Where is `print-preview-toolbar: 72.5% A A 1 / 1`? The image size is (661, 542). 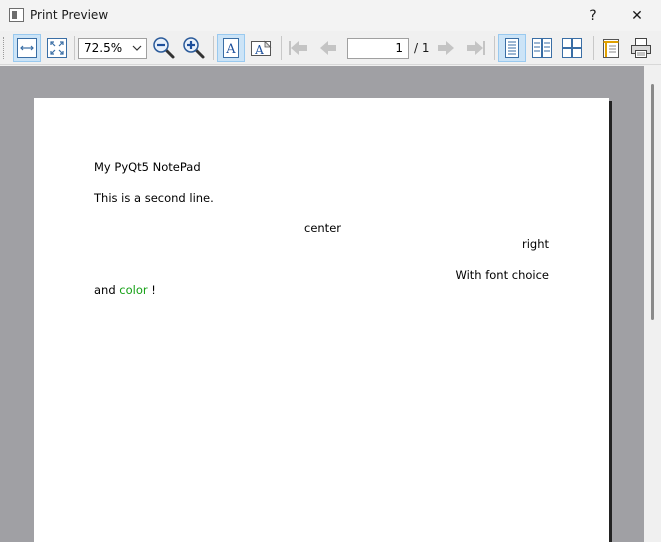 print-preview-toolbar: 72.5% A A 1 / 1 is located at coordinates (330, 48).